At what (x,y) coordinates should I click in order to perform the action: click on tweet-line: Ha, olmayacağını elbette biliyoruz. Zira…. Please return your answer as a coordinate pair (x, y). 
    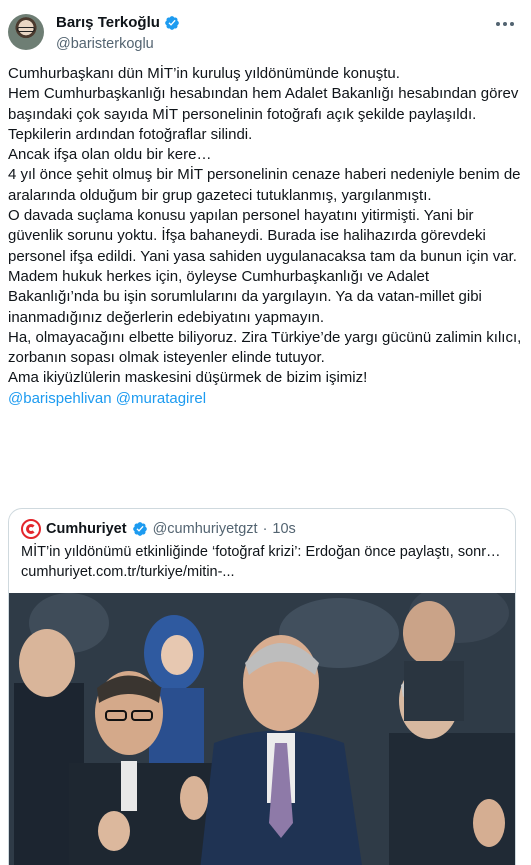
    Looking at the image, I should click on (267, 347).